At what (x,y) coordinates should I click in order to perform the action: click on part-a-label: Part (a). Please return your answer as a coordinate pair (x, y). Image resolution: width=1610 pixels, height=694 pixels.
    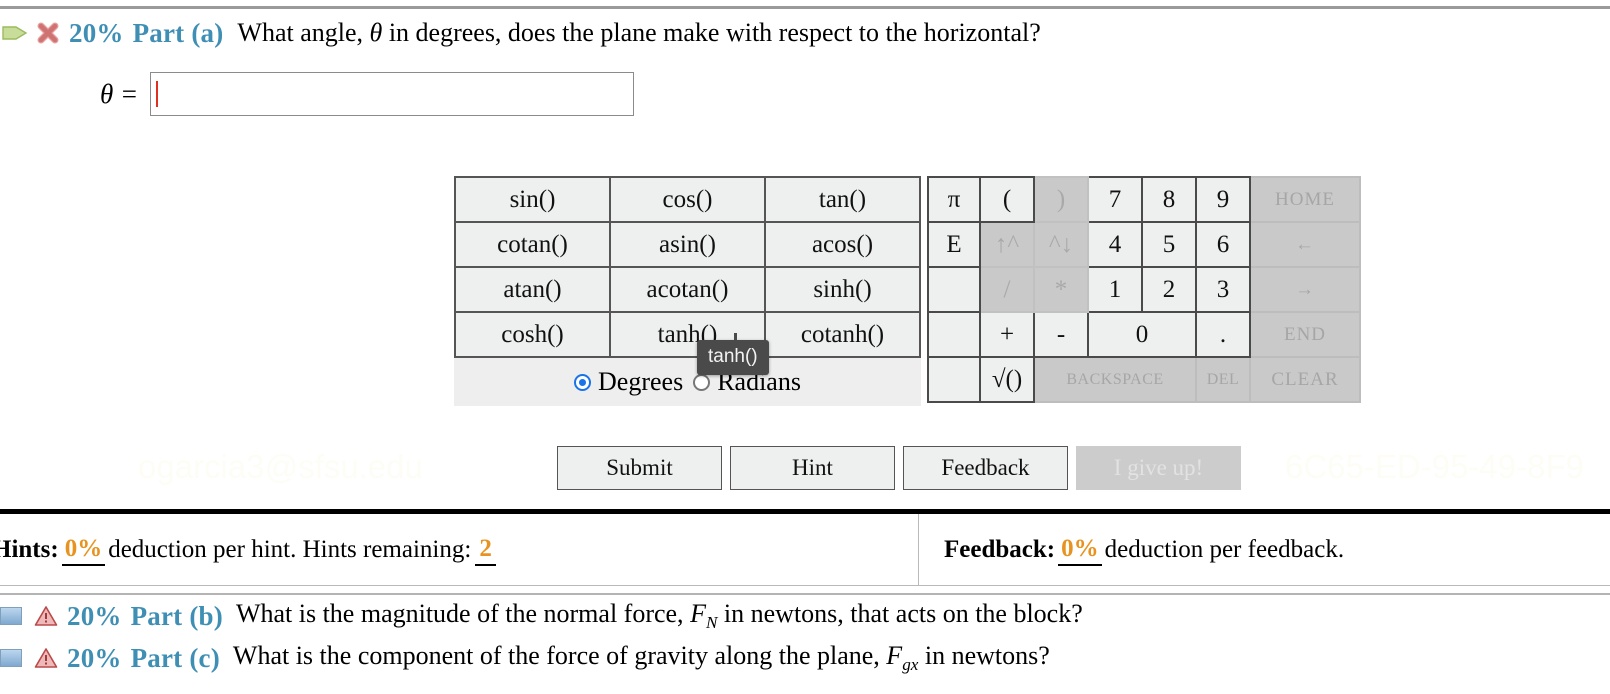
    Looking at the image, I should click on (178, 32).